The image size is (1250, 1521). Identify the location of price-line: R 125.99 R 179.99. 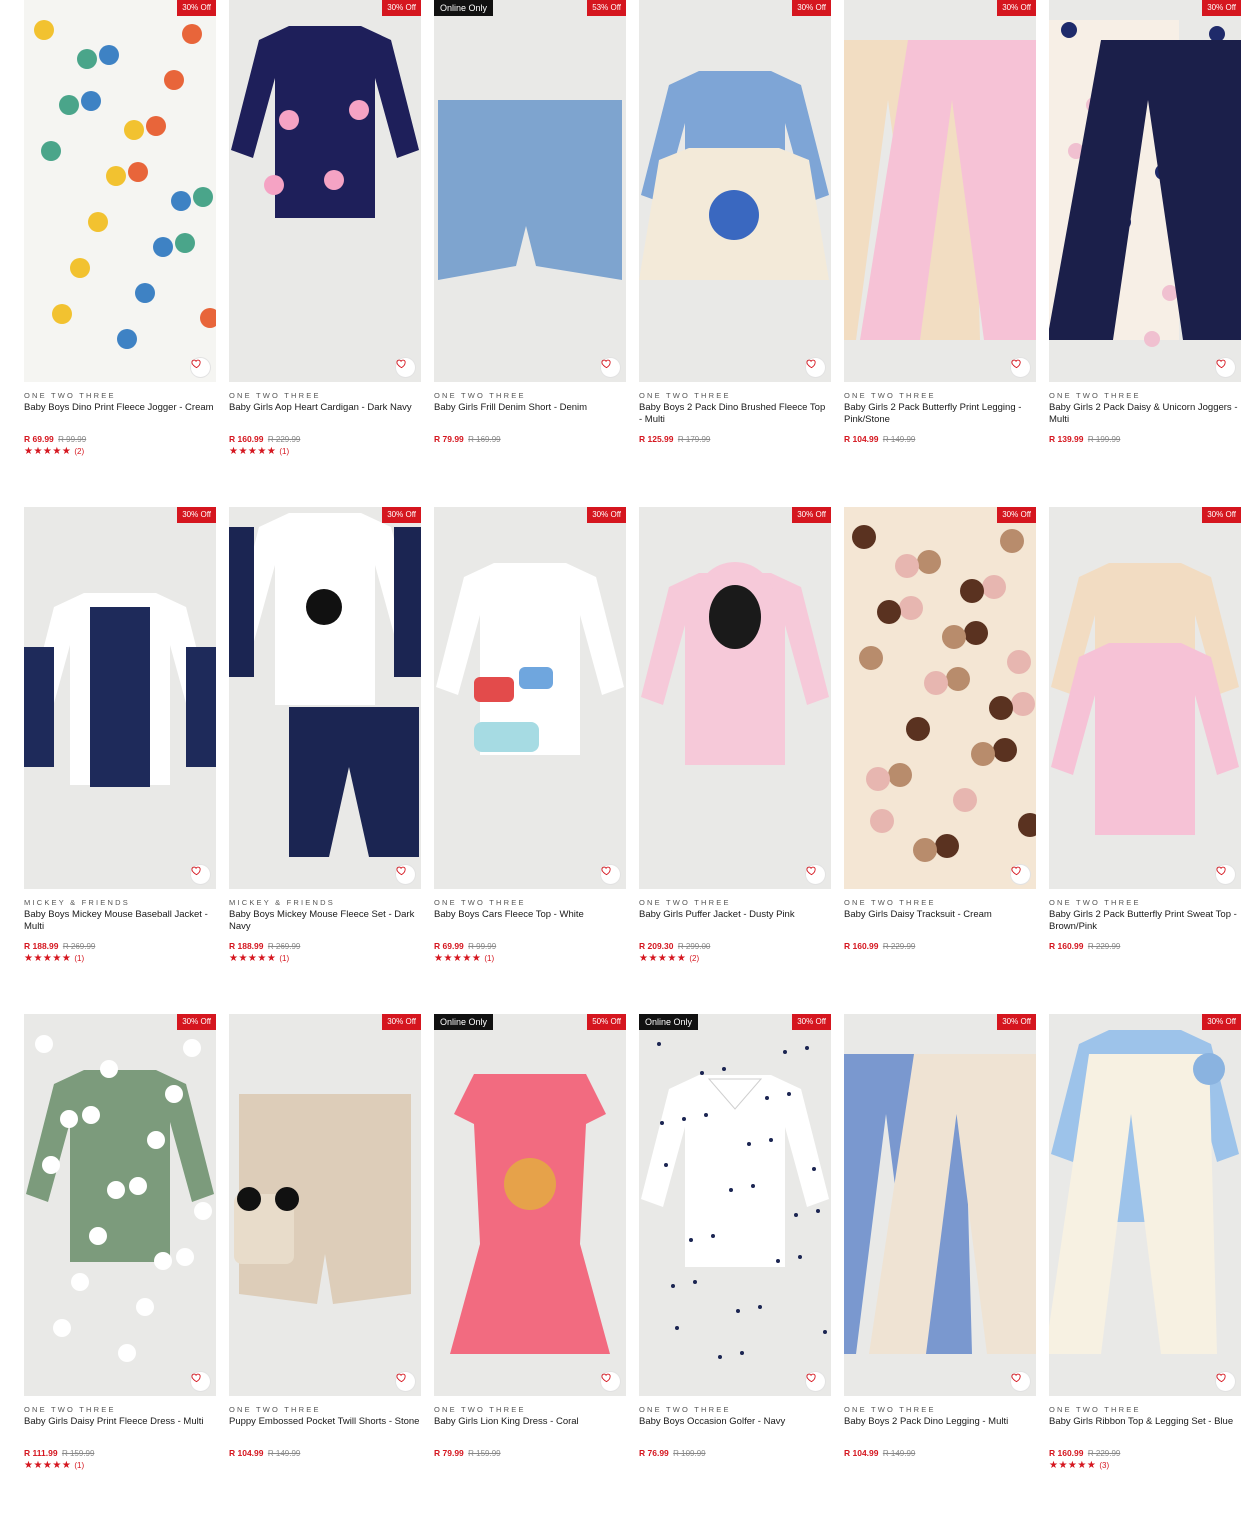
(735, 439).